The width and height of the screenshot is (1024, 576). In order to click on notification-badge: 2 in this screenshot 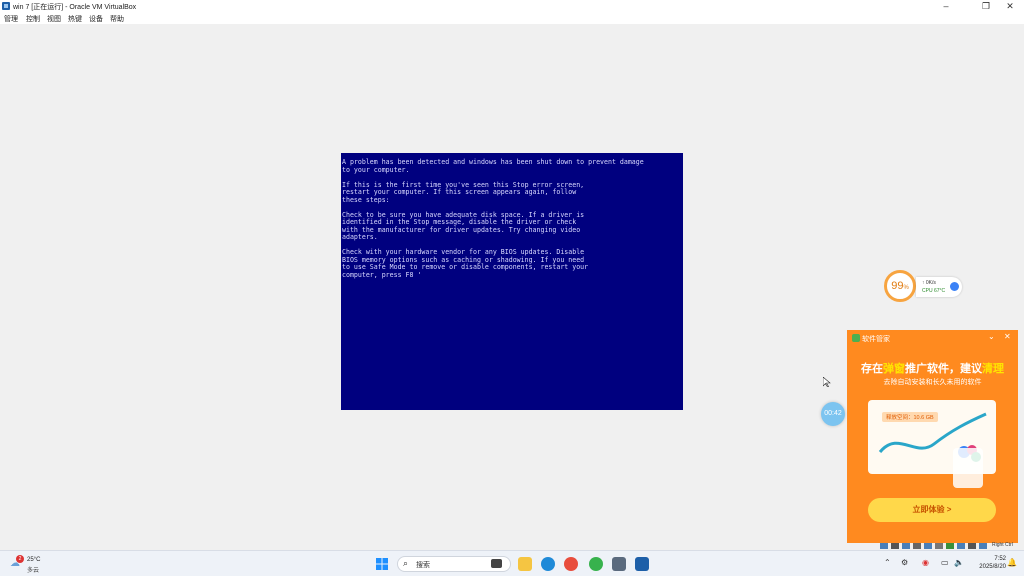, I will do `click(20, 559)`.